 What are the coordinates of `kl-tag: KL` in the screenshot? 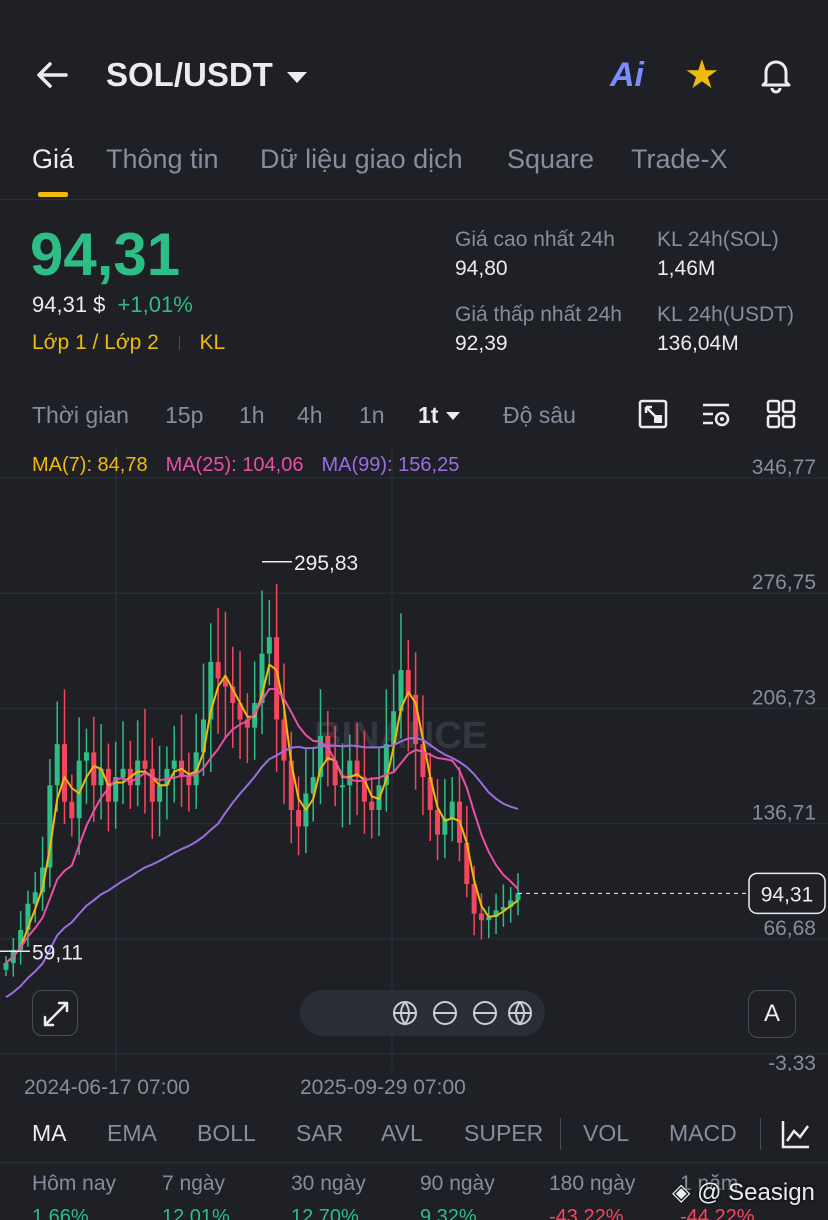 It's located at (212, 342).